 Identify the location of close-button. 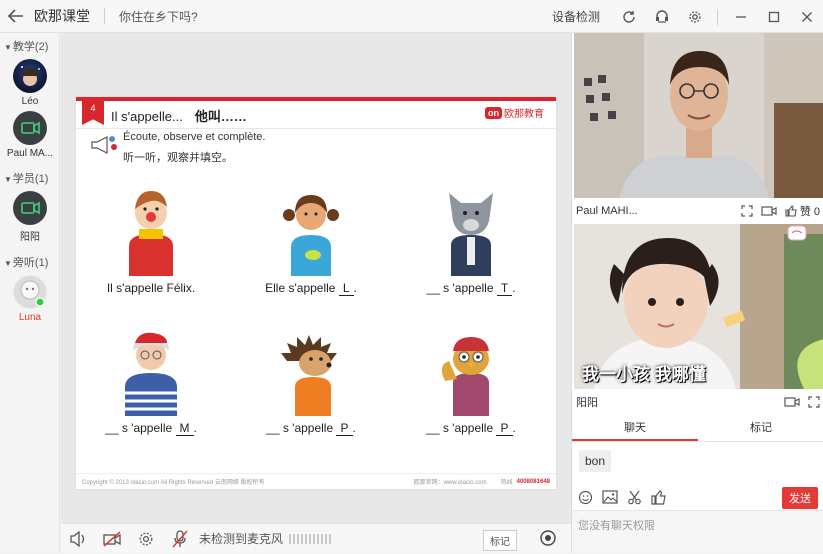
(806, 16).